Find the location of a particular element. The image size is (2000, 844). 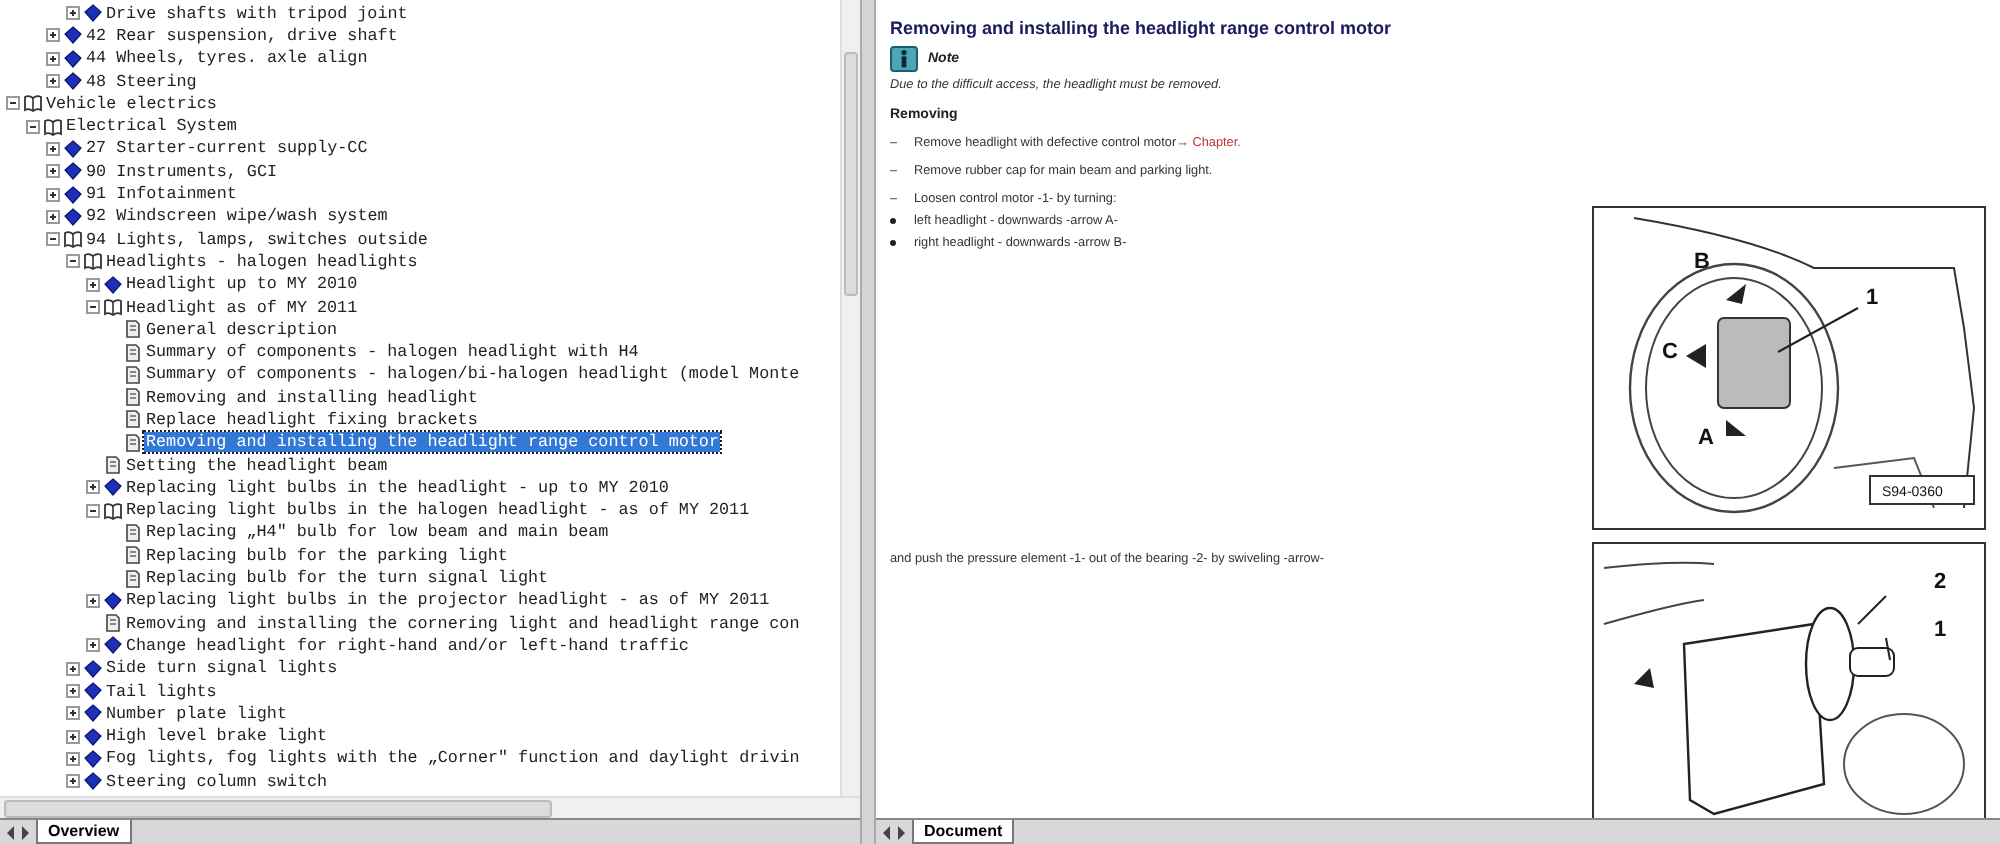

tree-item: 48 Steering is located at coordinates (141, 81).